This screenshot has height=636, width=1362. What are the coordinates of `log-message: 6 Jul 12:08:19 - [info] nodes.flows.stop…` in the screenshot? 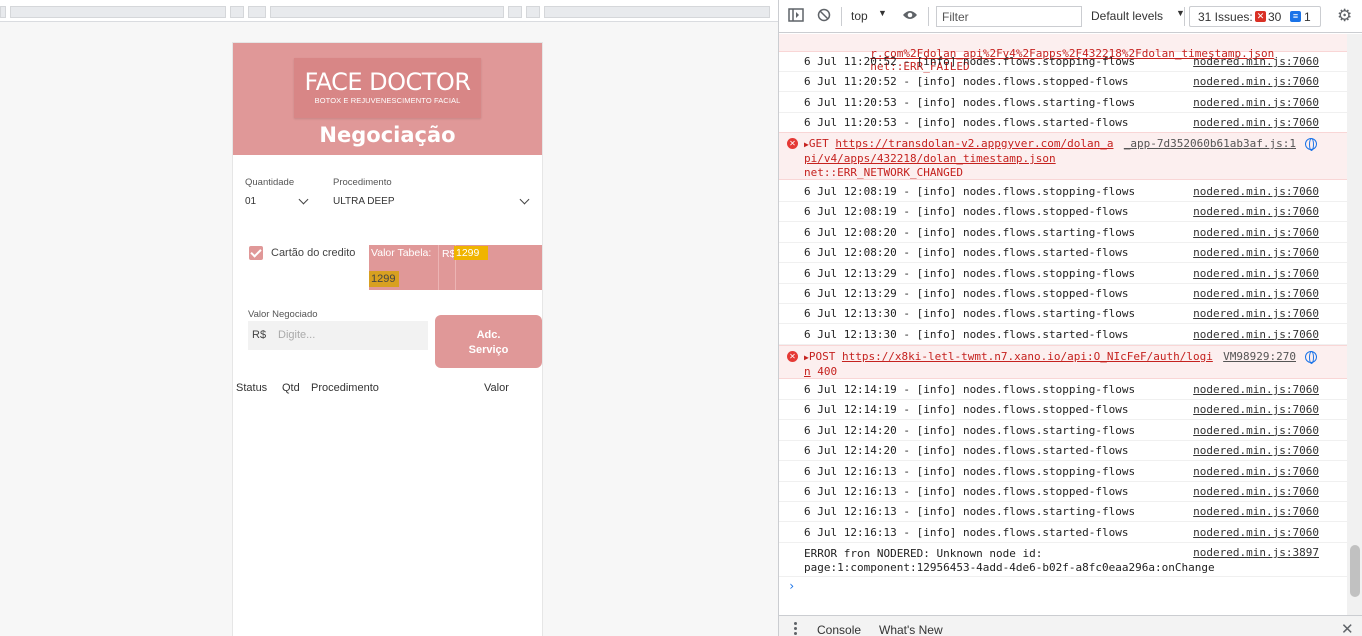 It's located at (966, 212).